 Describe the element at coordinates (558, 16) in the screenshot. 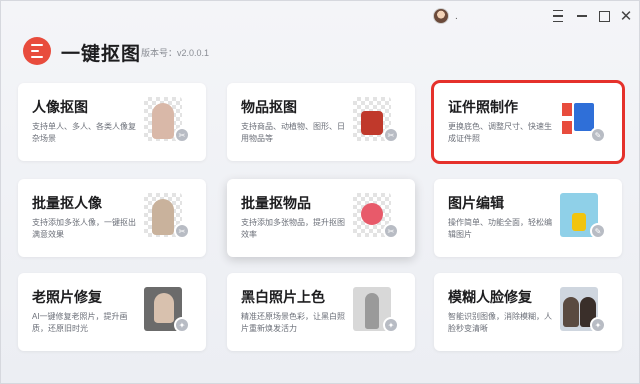

I see `menu-icon` at that location.